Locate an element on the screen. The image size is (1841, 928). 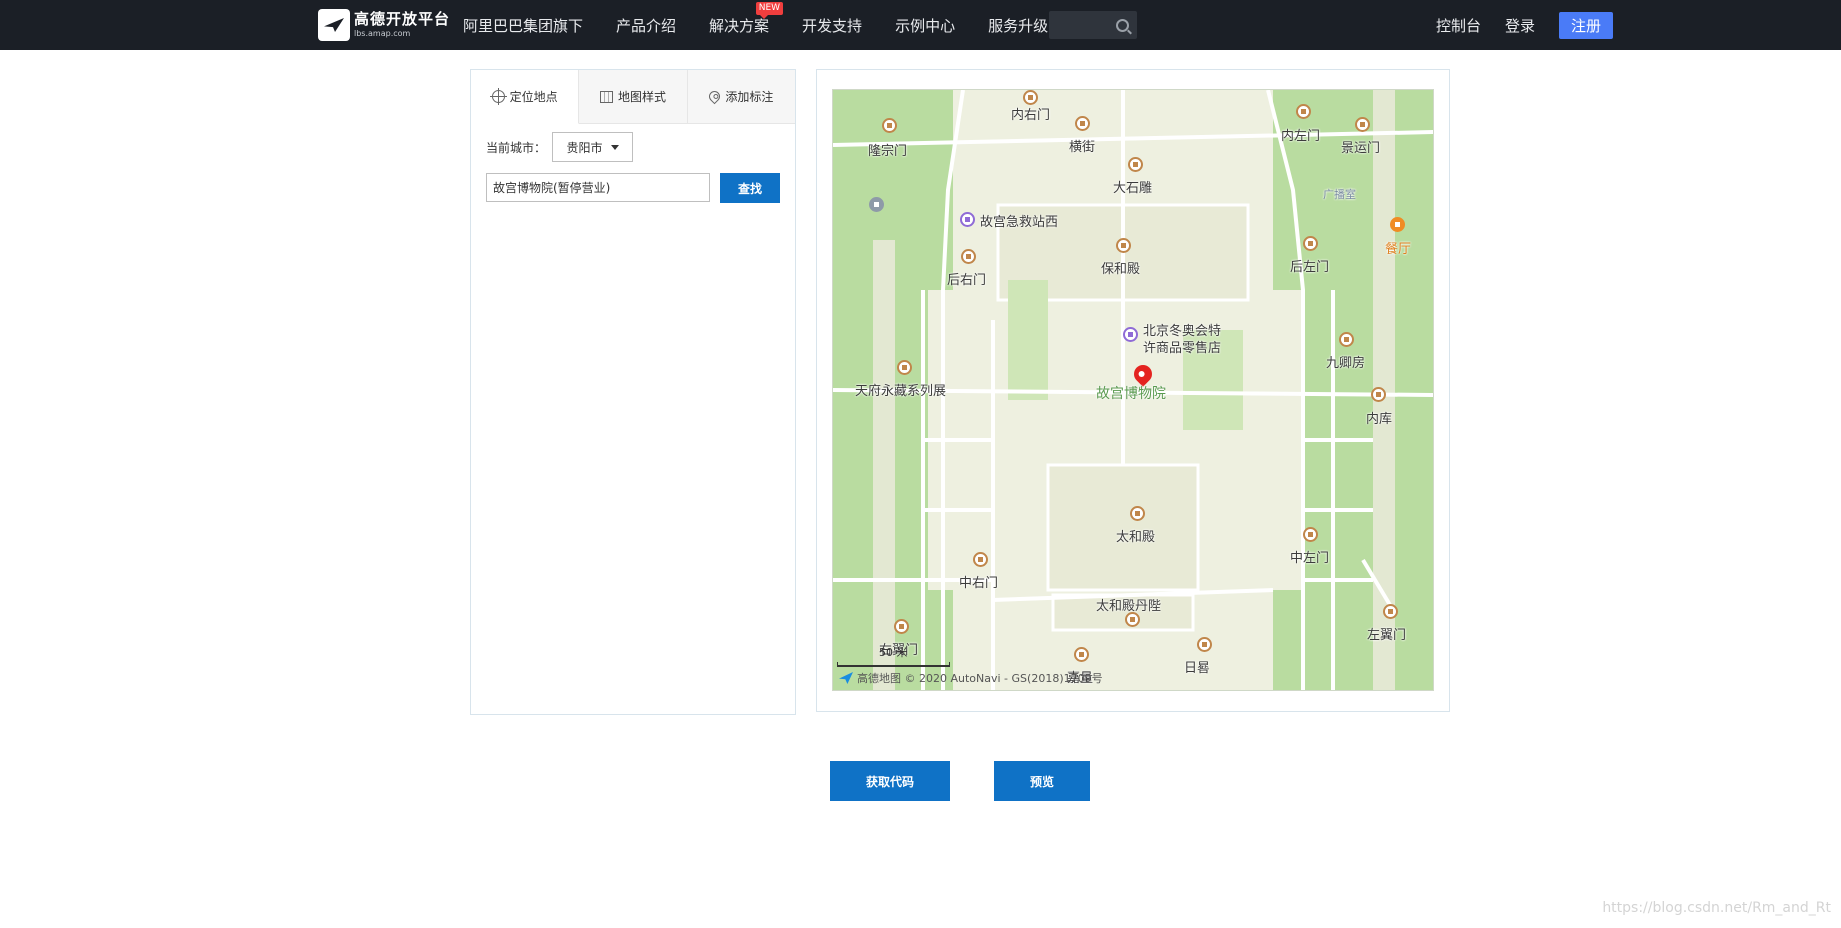
amap-logo: 高德开放平台 lbs.amap.com is located at coordinates (384, 25).